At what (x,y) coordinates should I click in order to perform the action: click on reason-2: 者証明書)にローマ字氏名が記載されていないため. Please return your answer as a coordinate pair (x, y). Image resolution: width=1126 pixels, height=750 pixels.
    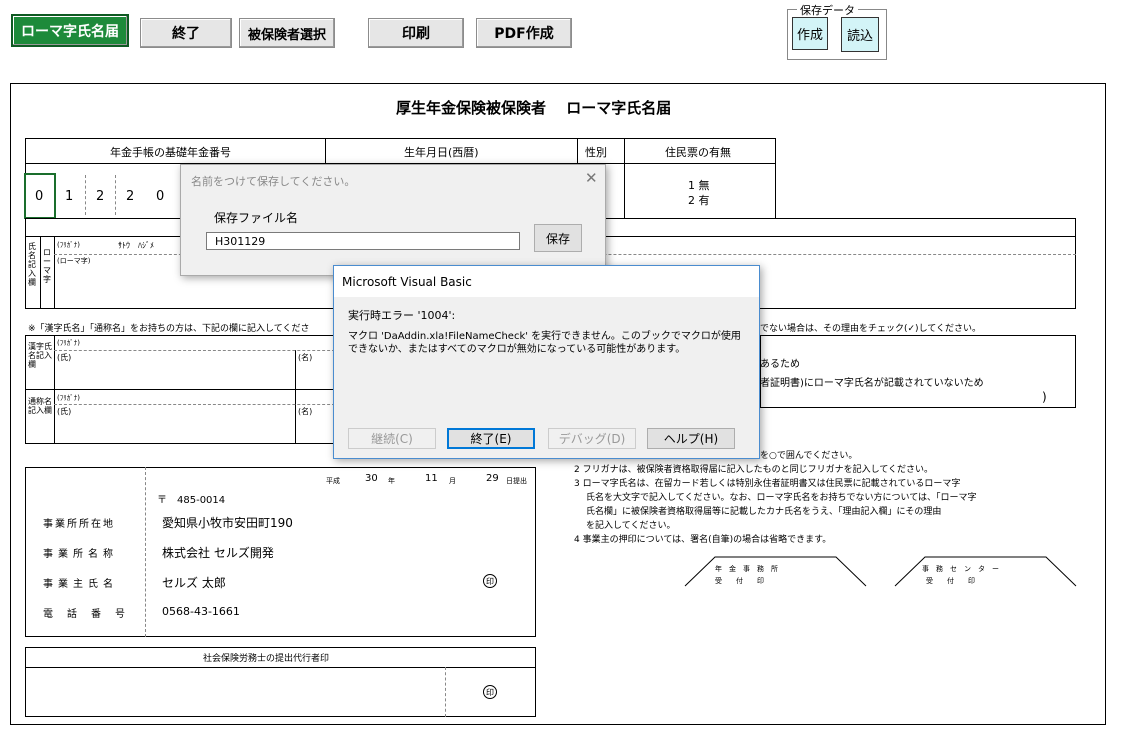
    Looking at the image, I should click on (872, 383).